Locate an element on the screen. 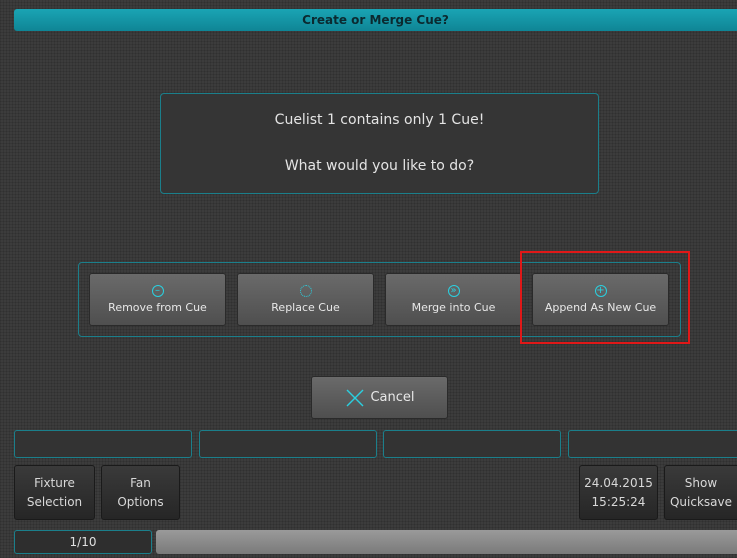 This screenshot has height=558, width=737. cancel-button: Cancel is located at coordinates (379, 397).